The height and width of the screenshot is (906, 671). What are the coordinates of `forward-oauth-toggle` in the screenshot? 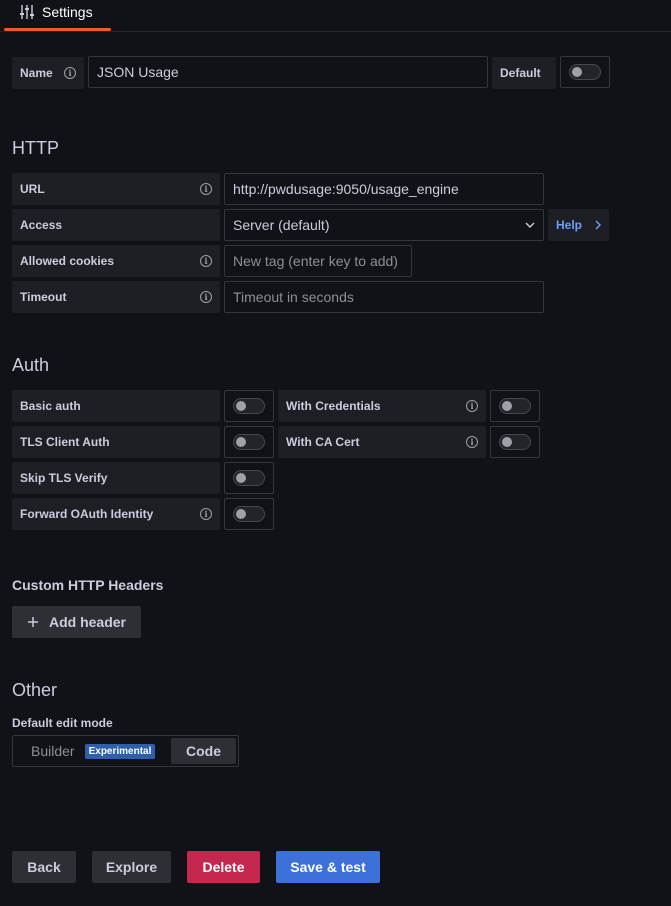 It's located at (249, 514).